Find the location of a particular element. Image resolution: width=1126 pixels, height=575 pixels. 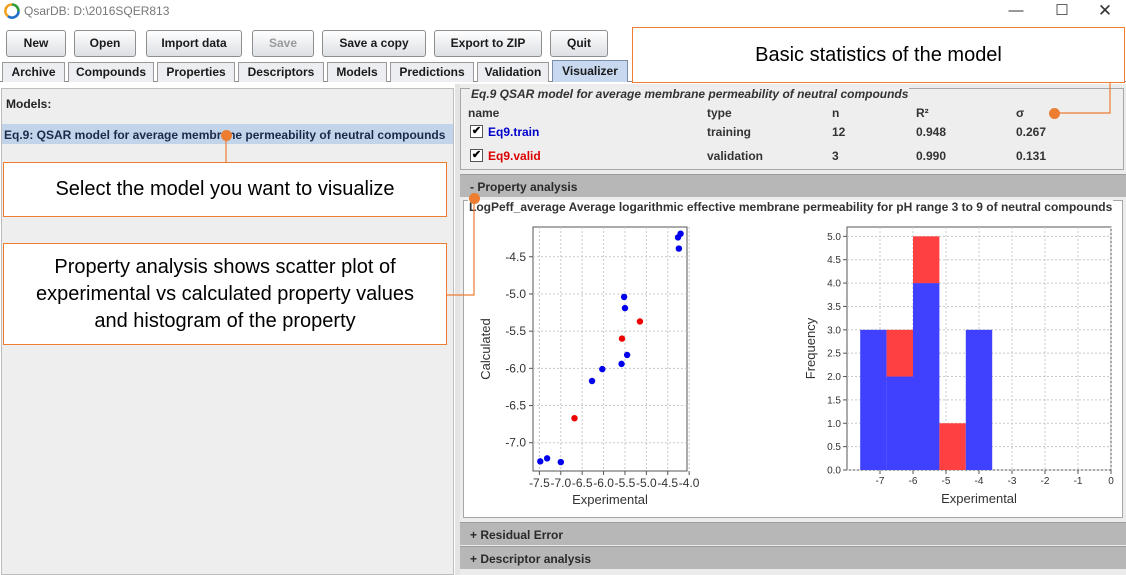

tab-properties: Properties is located at coordinates (196, 72).